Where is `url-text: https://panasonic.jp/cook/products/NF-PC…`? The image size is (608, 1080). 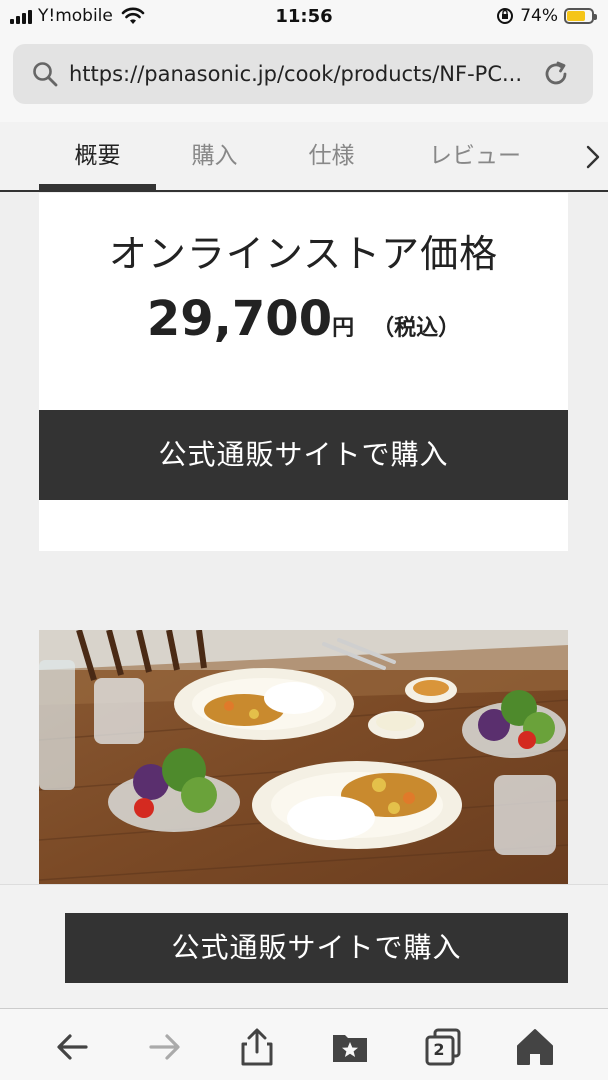
url-text: https://panasonic.jp/cook/products/NF-PC… is located at coordinates (299, 74).